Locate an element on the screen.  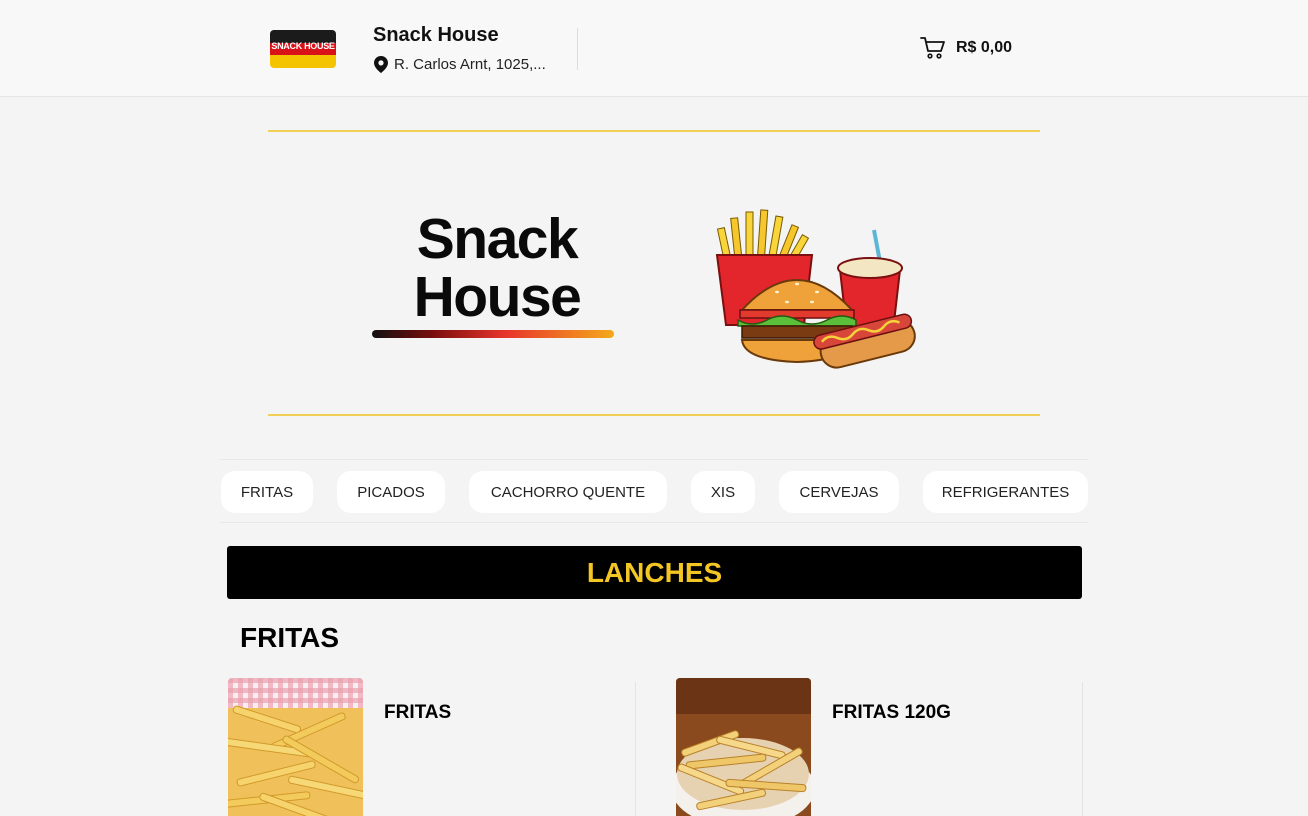
cart-icon is located at coordinates (932, 48).